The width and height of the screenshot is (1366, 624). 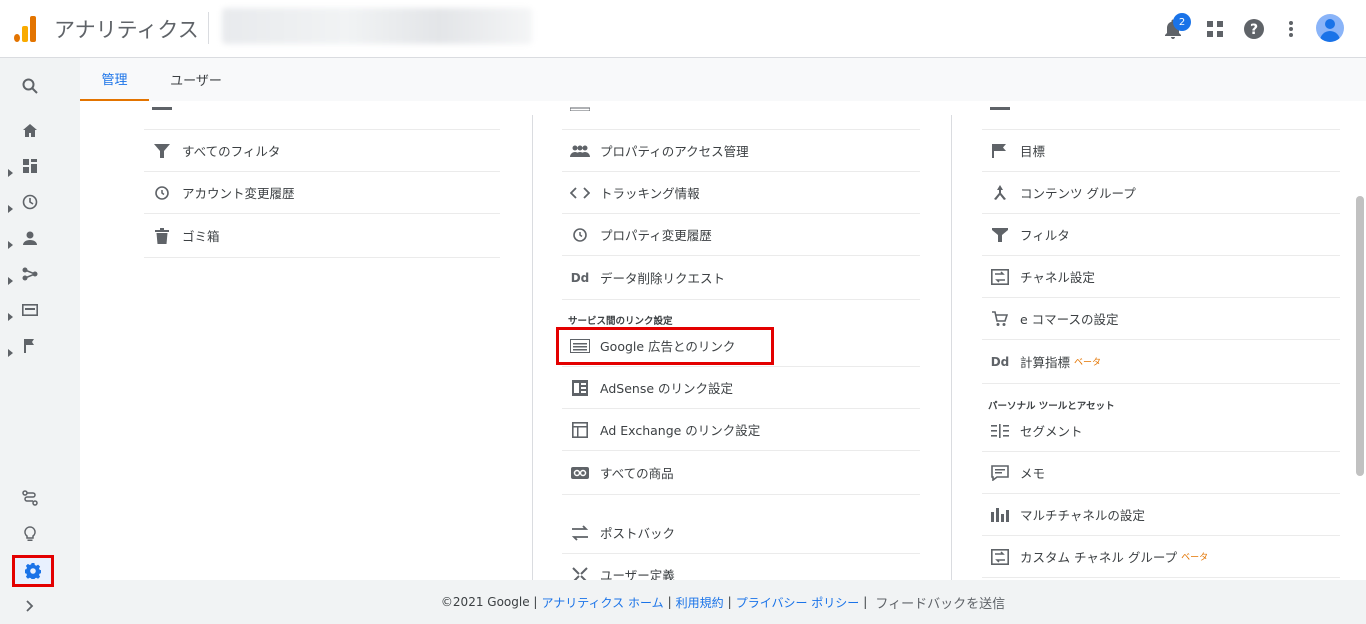 I want to click on search-icon, so click(x=30, y=86).